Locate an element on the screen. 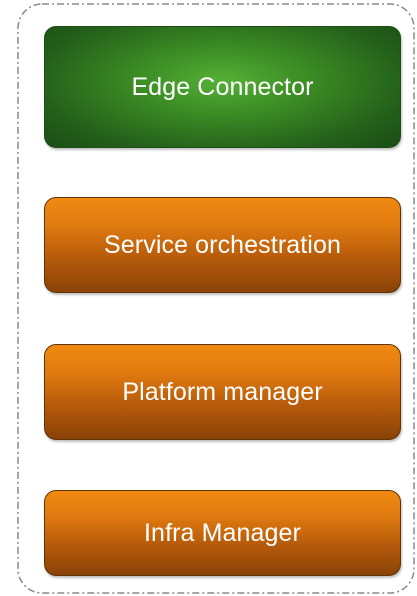 The image size is (417, 596). infra-manager-label: Infra Manager is located at coordinates (222, 532).